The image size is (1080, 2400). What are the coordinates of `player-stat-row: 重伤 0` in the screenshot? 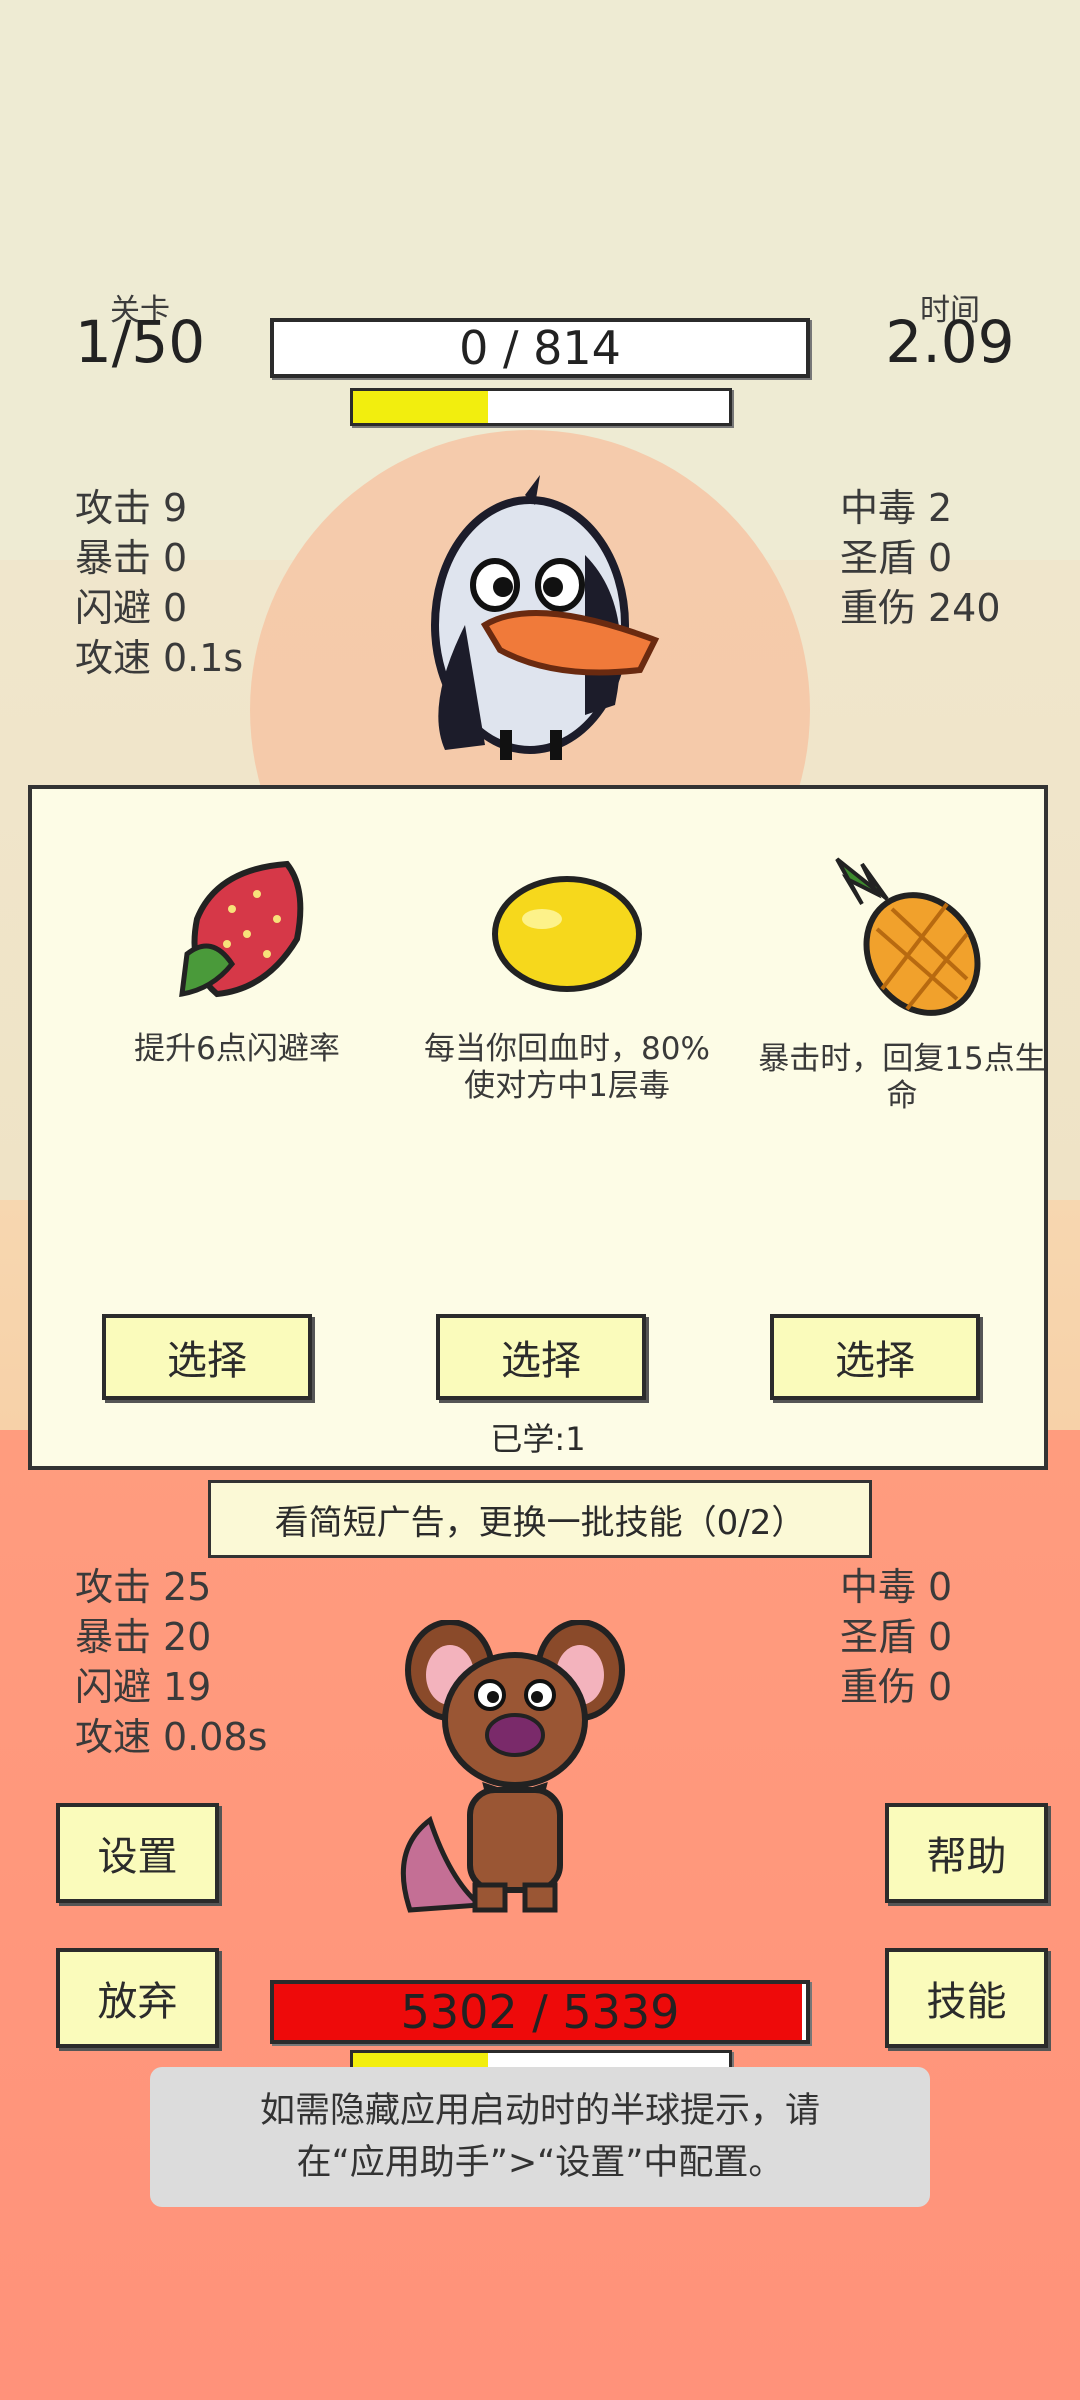 It's located at (896, 1687).